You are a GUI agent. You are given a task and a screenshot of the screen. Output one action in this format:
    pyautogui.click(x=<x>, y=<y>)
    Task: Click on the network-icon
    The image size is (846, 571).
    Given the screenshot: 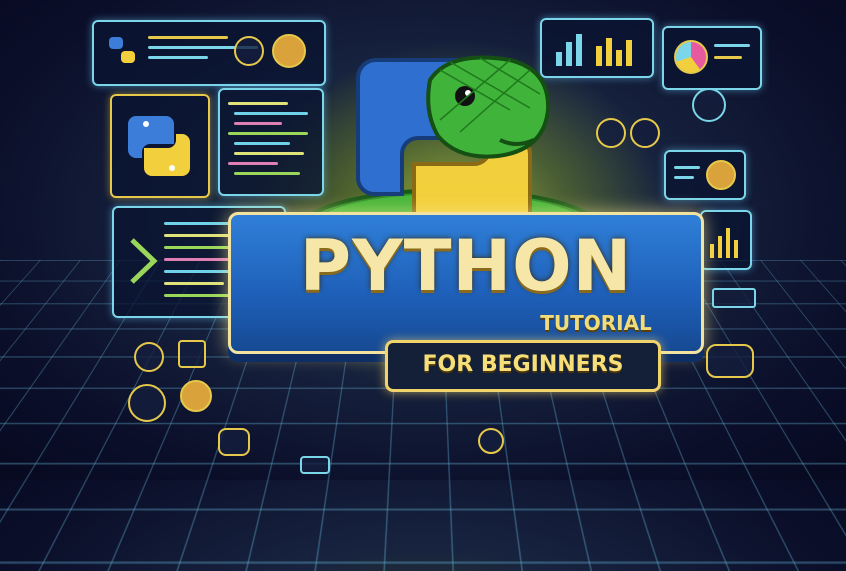 What is the action you would take?
    pyautogui.click(x=149, y=357)
    